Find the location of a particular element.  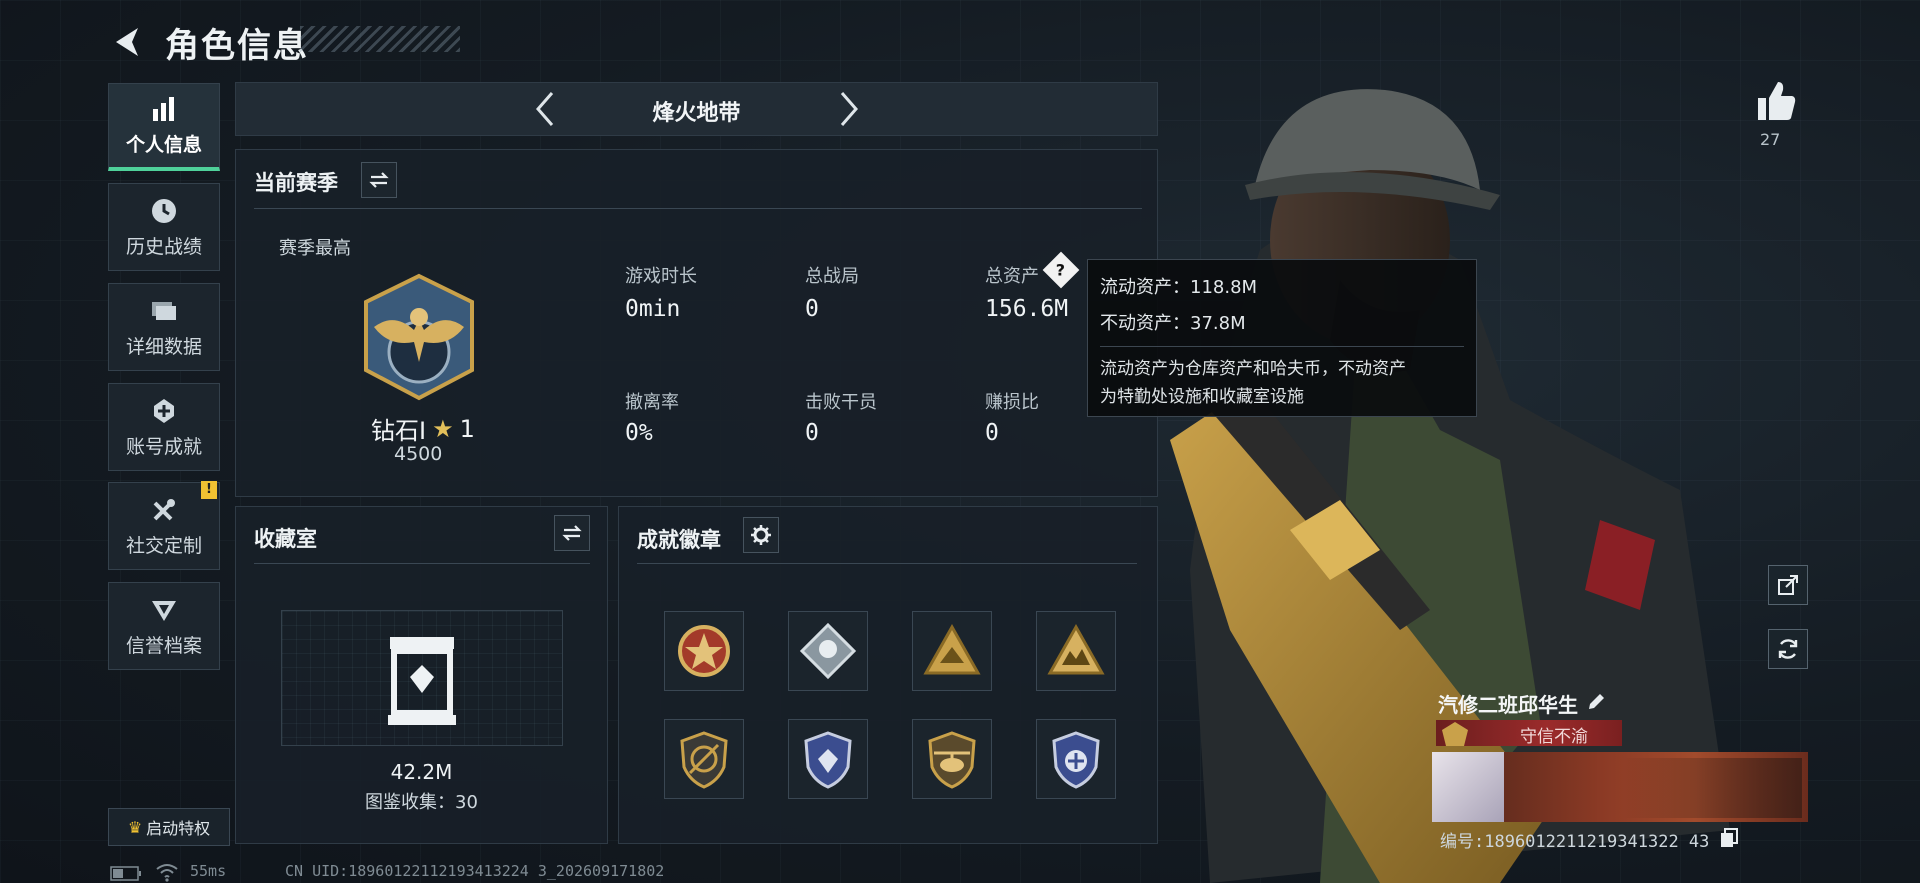

bar-chart-icon is located at coordinates (163, 109).